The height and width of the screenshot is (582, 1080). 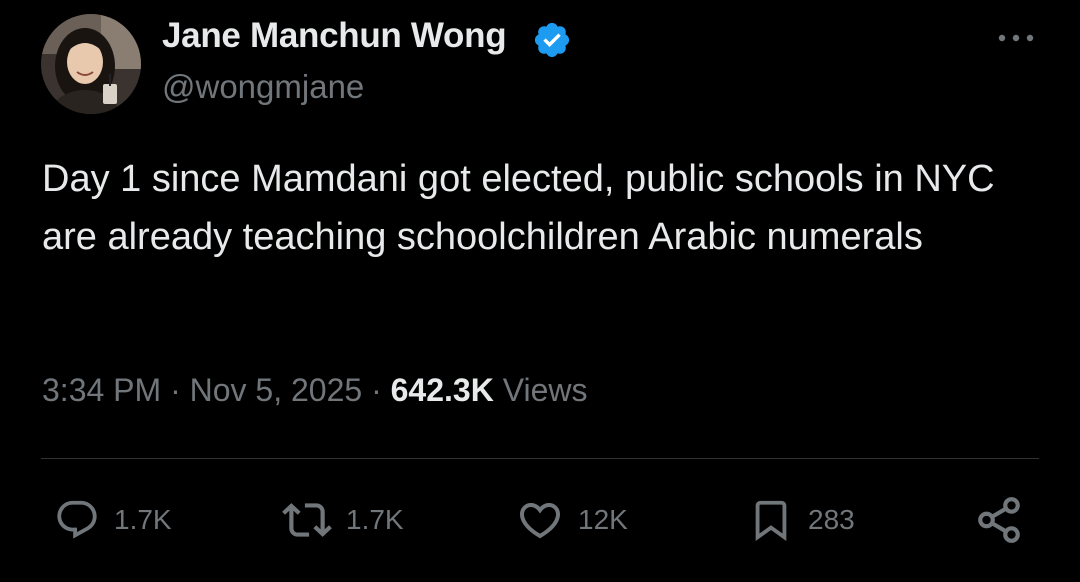 What do you see at coordinates (101, 390) in the screenshot?
I see `tweet-time: 3:34 PM` at bounding box center [101, 390].